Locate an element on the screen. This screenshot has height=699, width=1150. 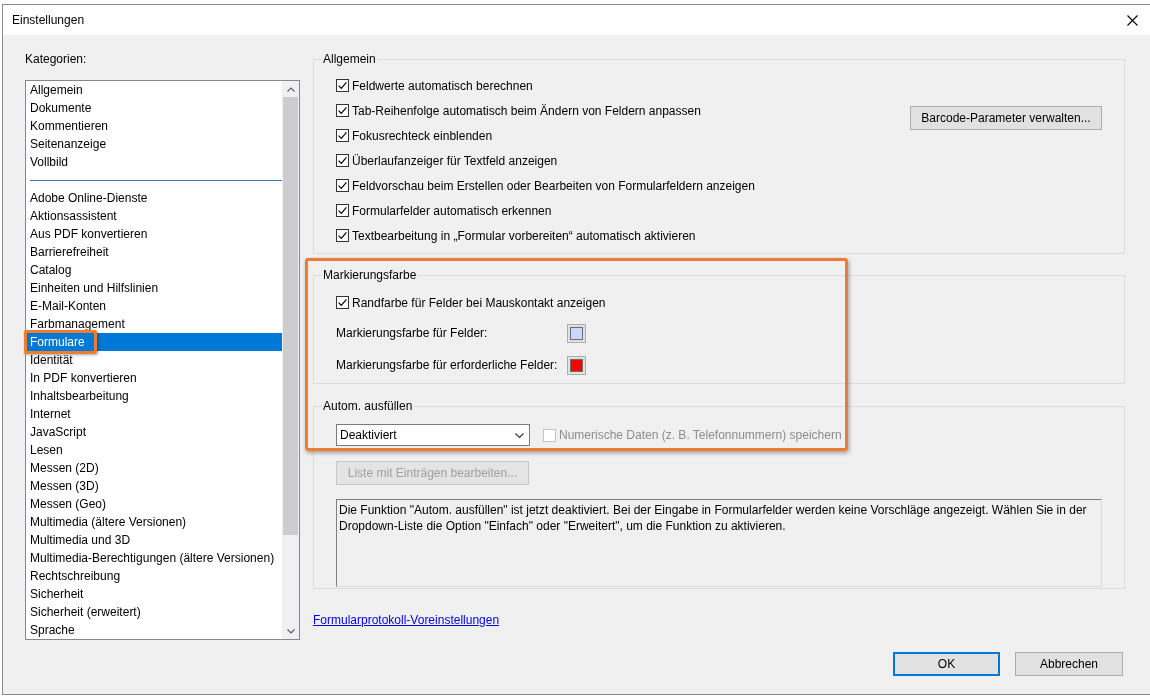
list-item: Kommentieren is located at coordinates (154, 126).